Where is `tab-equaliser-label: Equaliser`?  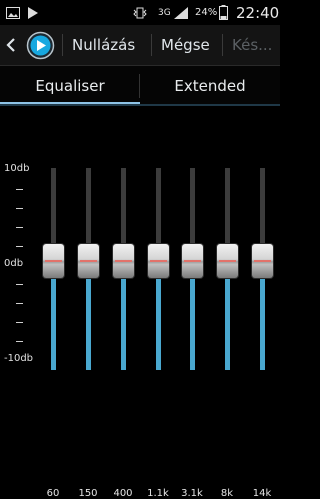
tab-equaliser-label: Equaliser is located at coordinates (70, 86).